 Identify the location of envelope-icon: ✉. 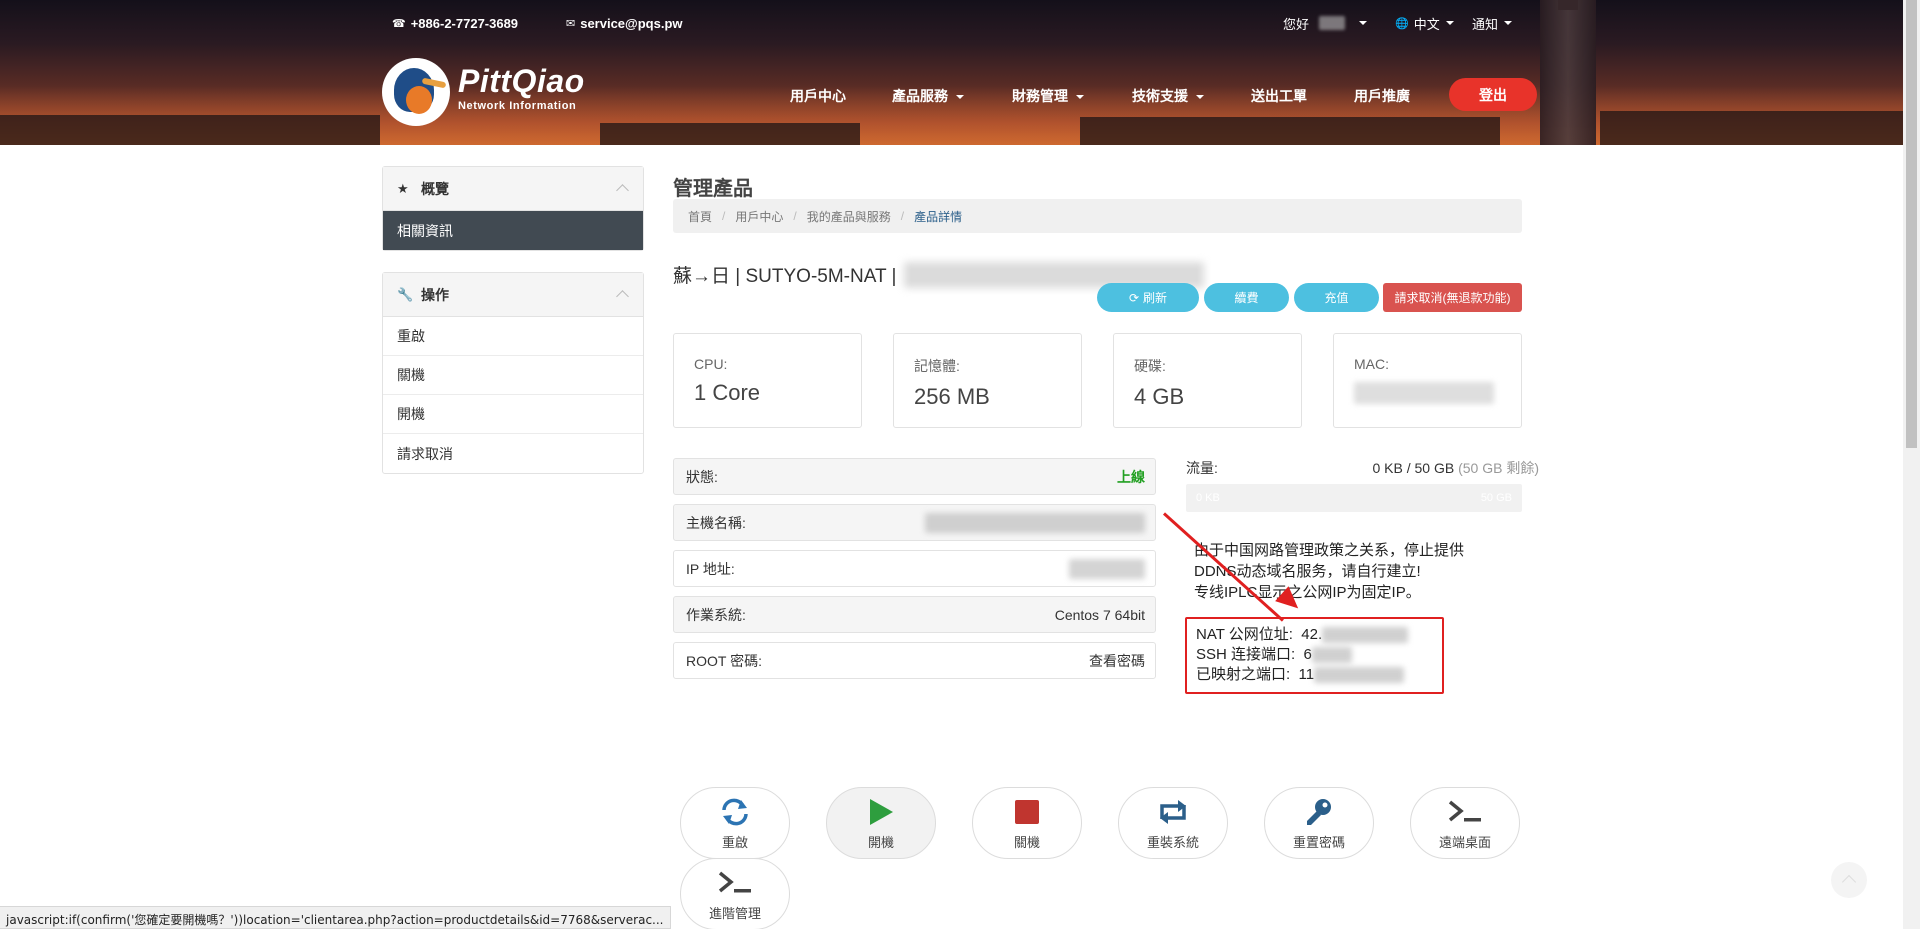
(571, 23).